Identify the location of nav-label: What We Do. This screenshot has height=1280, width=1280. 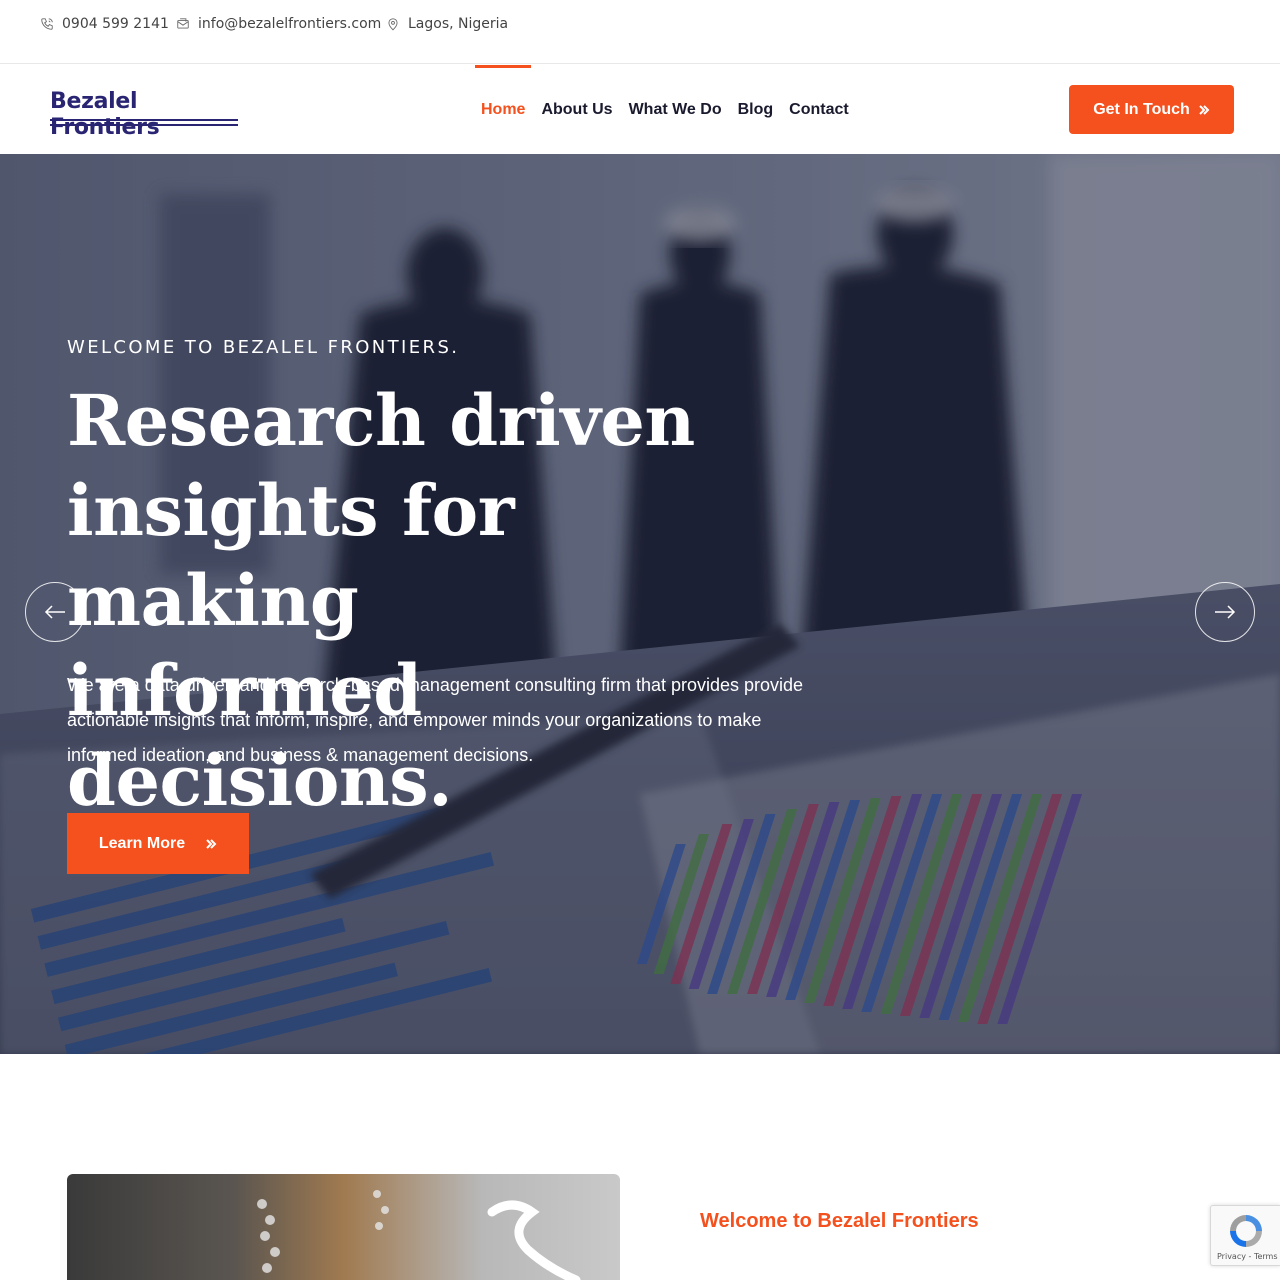
(675, 109).